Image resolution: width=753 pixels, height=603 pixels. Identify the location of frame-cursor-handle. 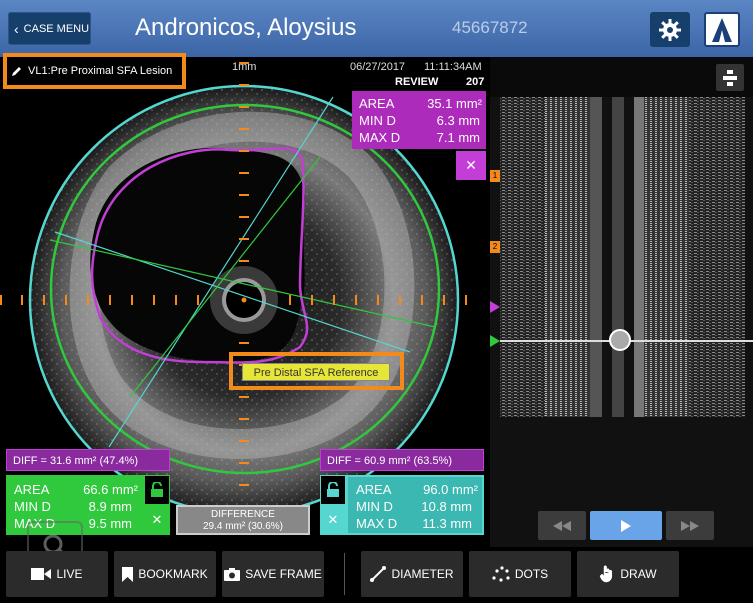
(620, 340).